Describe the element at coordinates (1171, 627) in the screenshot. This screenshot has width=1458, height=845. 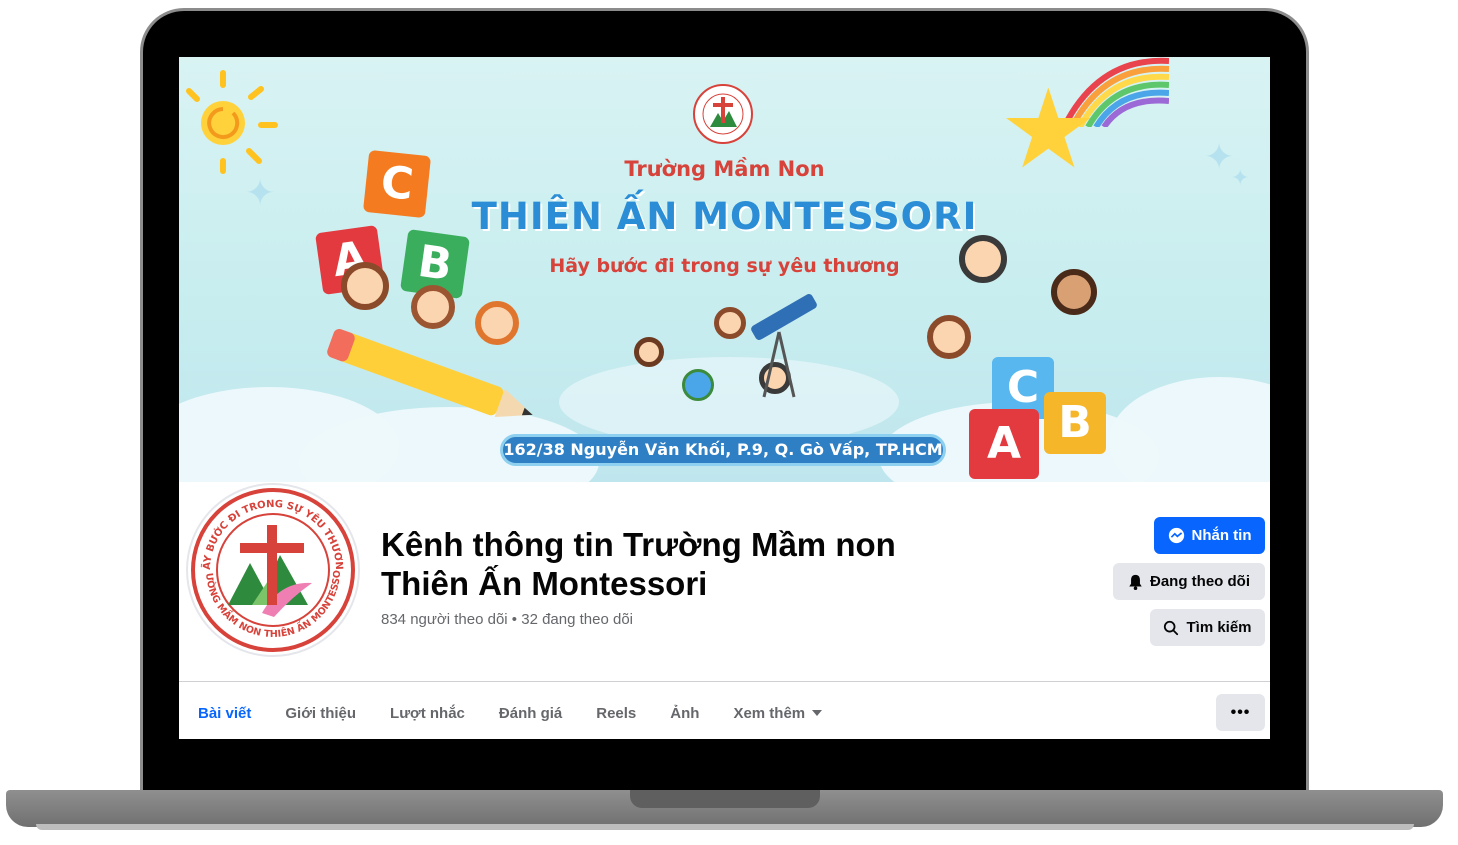
I see `search-icon` at that location.